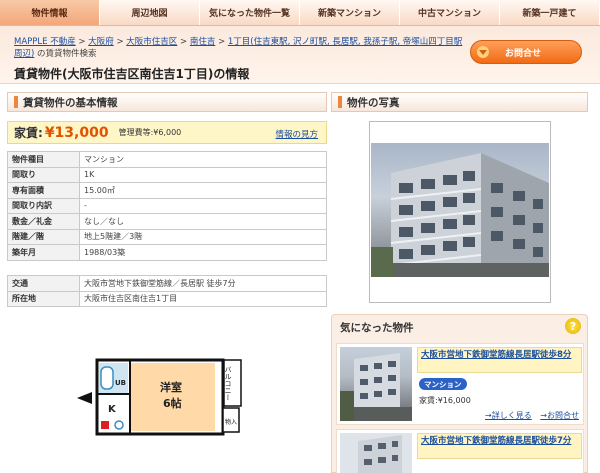  I want to click on rent-value: ¥13,000, so click(76, 132).